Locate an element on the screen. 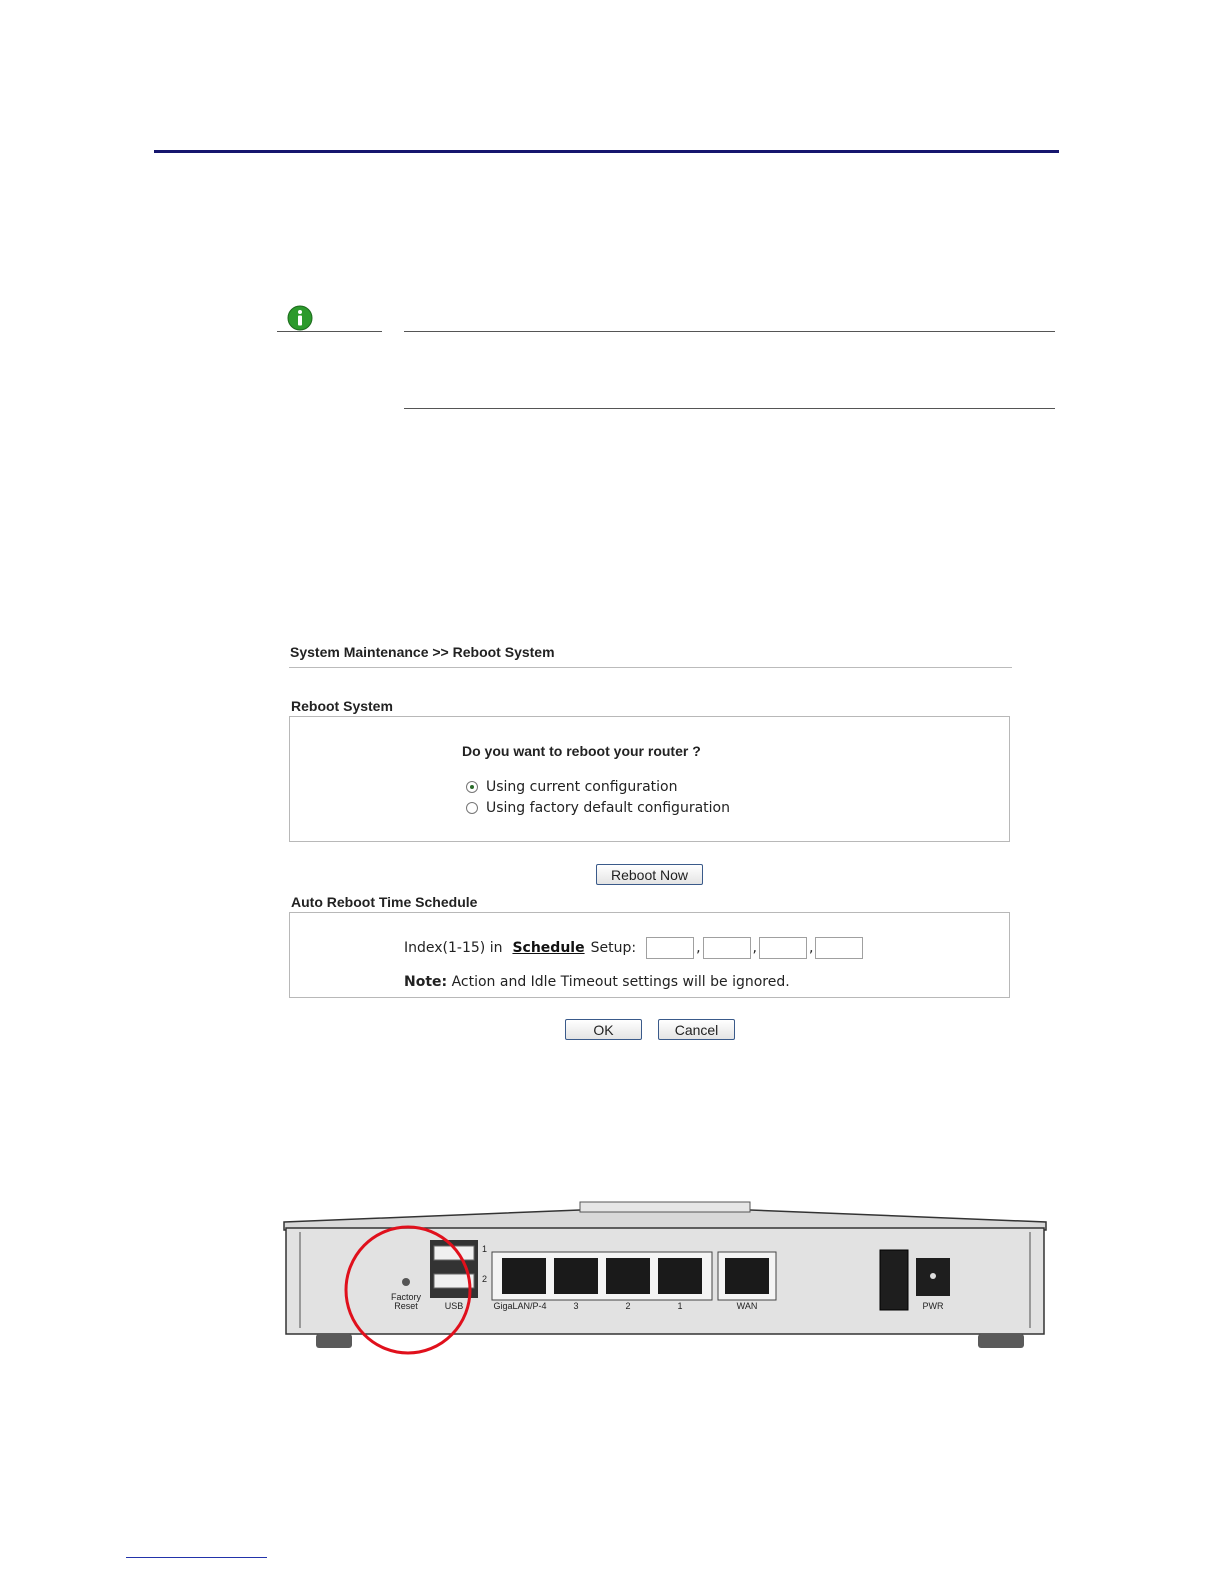 This screenshot has height=1584, width=1224. factory-reset-button is located at coordinates (406, 1282).